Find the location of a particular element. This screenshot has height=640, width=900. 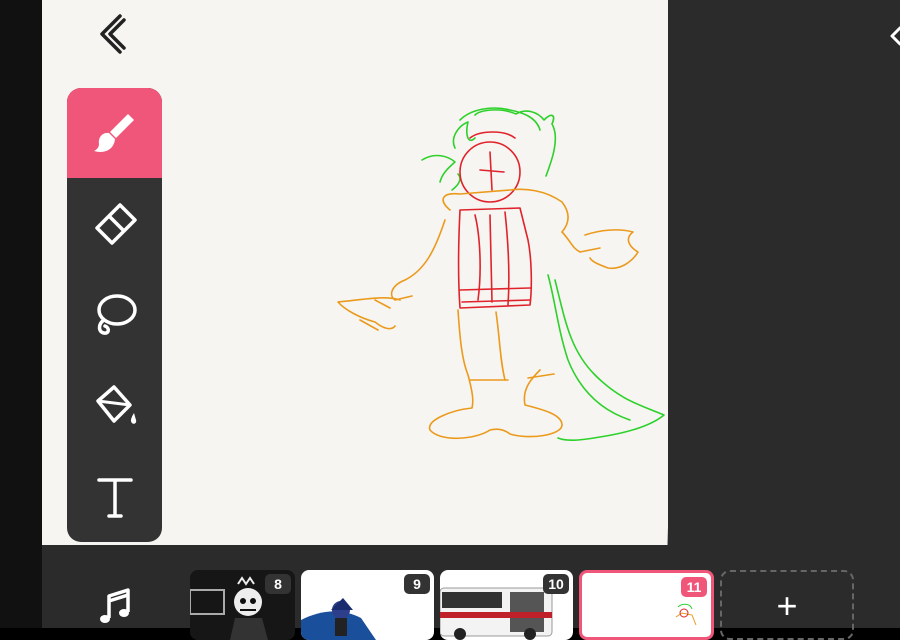

add-frame-label: + is located at coordinates (787, 605).